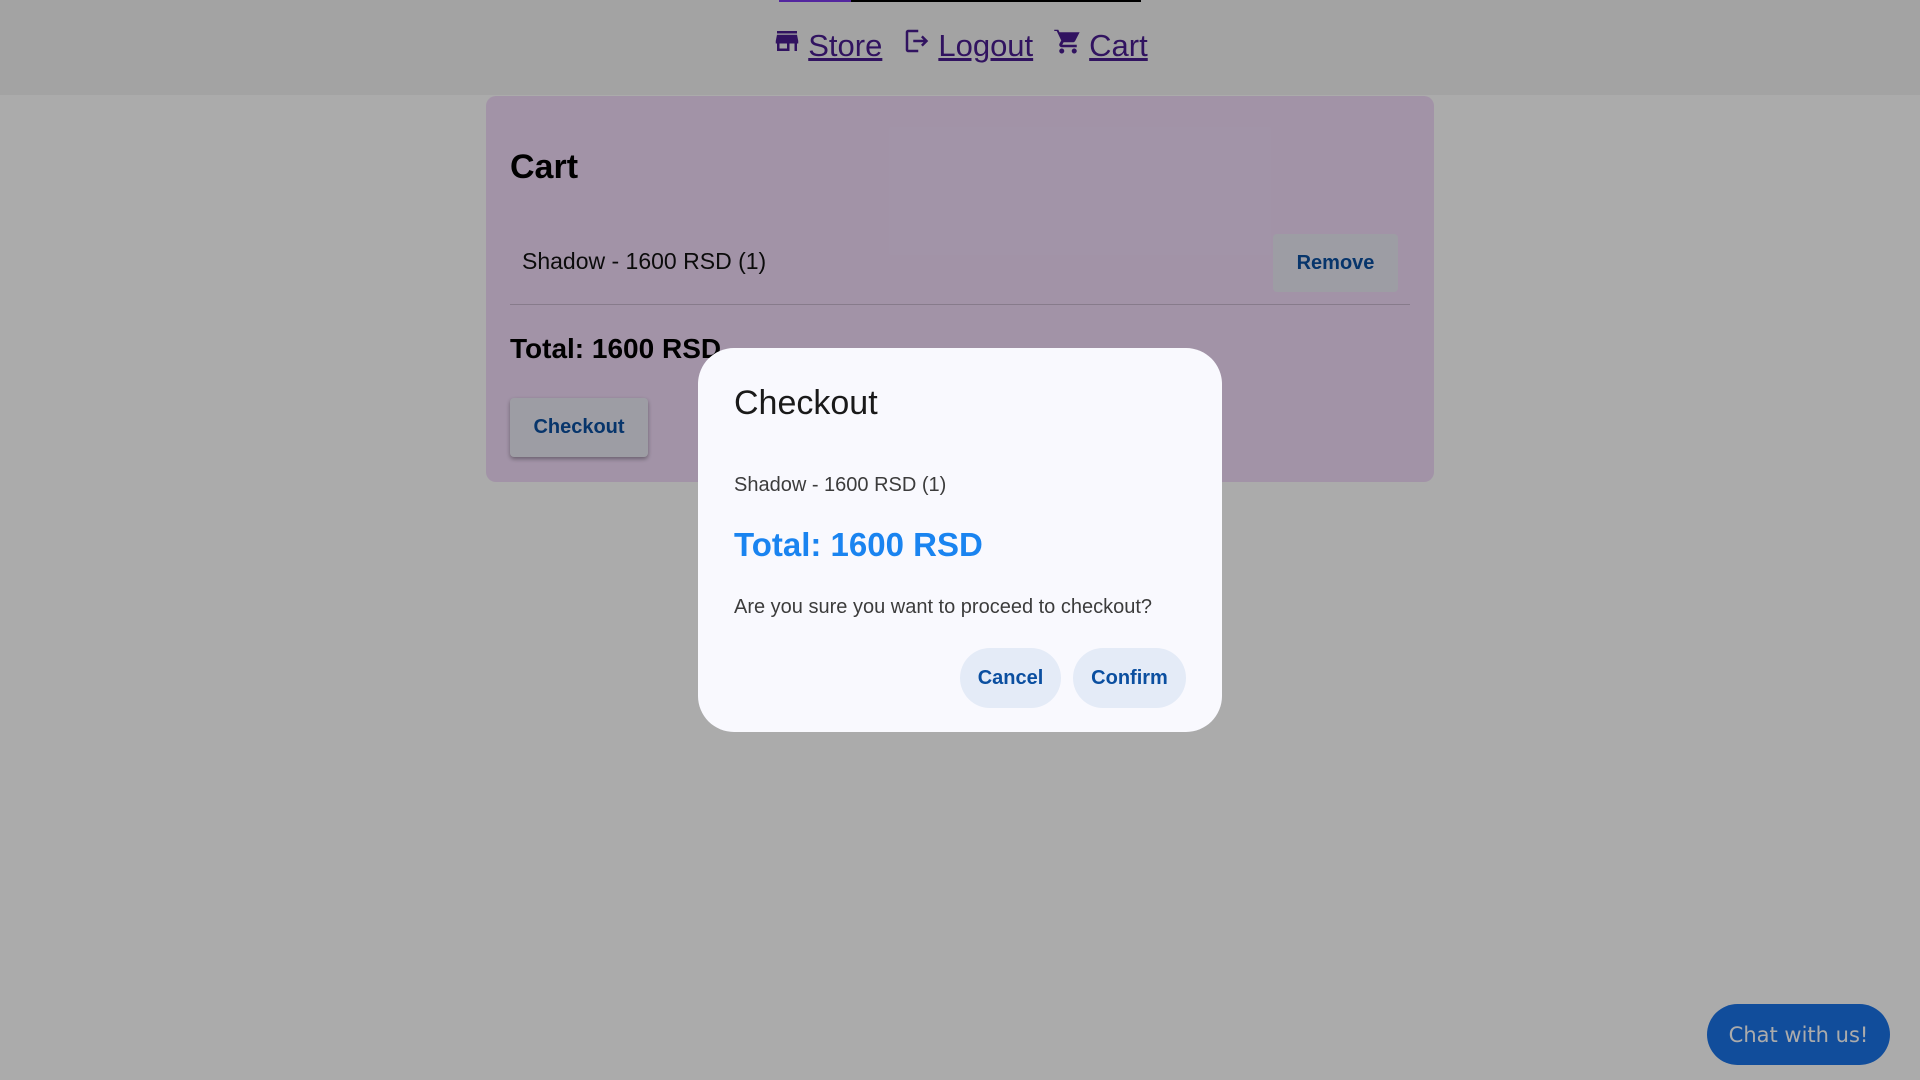 The height and width of the screenshot is (1080, 1920). What do you see at coordinates (1010, 678) in the screenshot?
I see `cancel-button: Cancel` at bounding box center [1010, 678].